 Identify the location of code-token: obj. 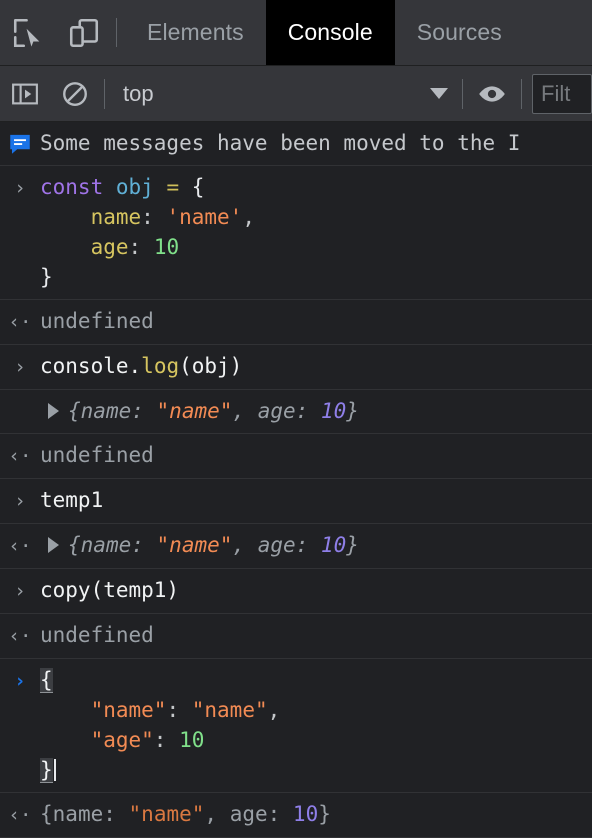
(134, 187).